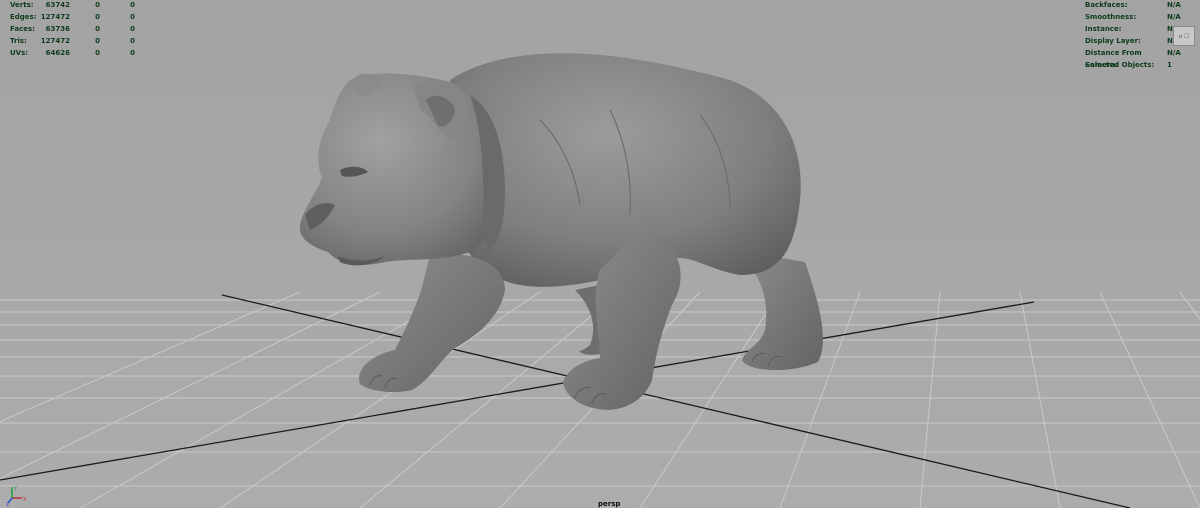  Describe the element at coordinates (19, 53) in the screenshot. I see `stat-label: UVs:` at that location.